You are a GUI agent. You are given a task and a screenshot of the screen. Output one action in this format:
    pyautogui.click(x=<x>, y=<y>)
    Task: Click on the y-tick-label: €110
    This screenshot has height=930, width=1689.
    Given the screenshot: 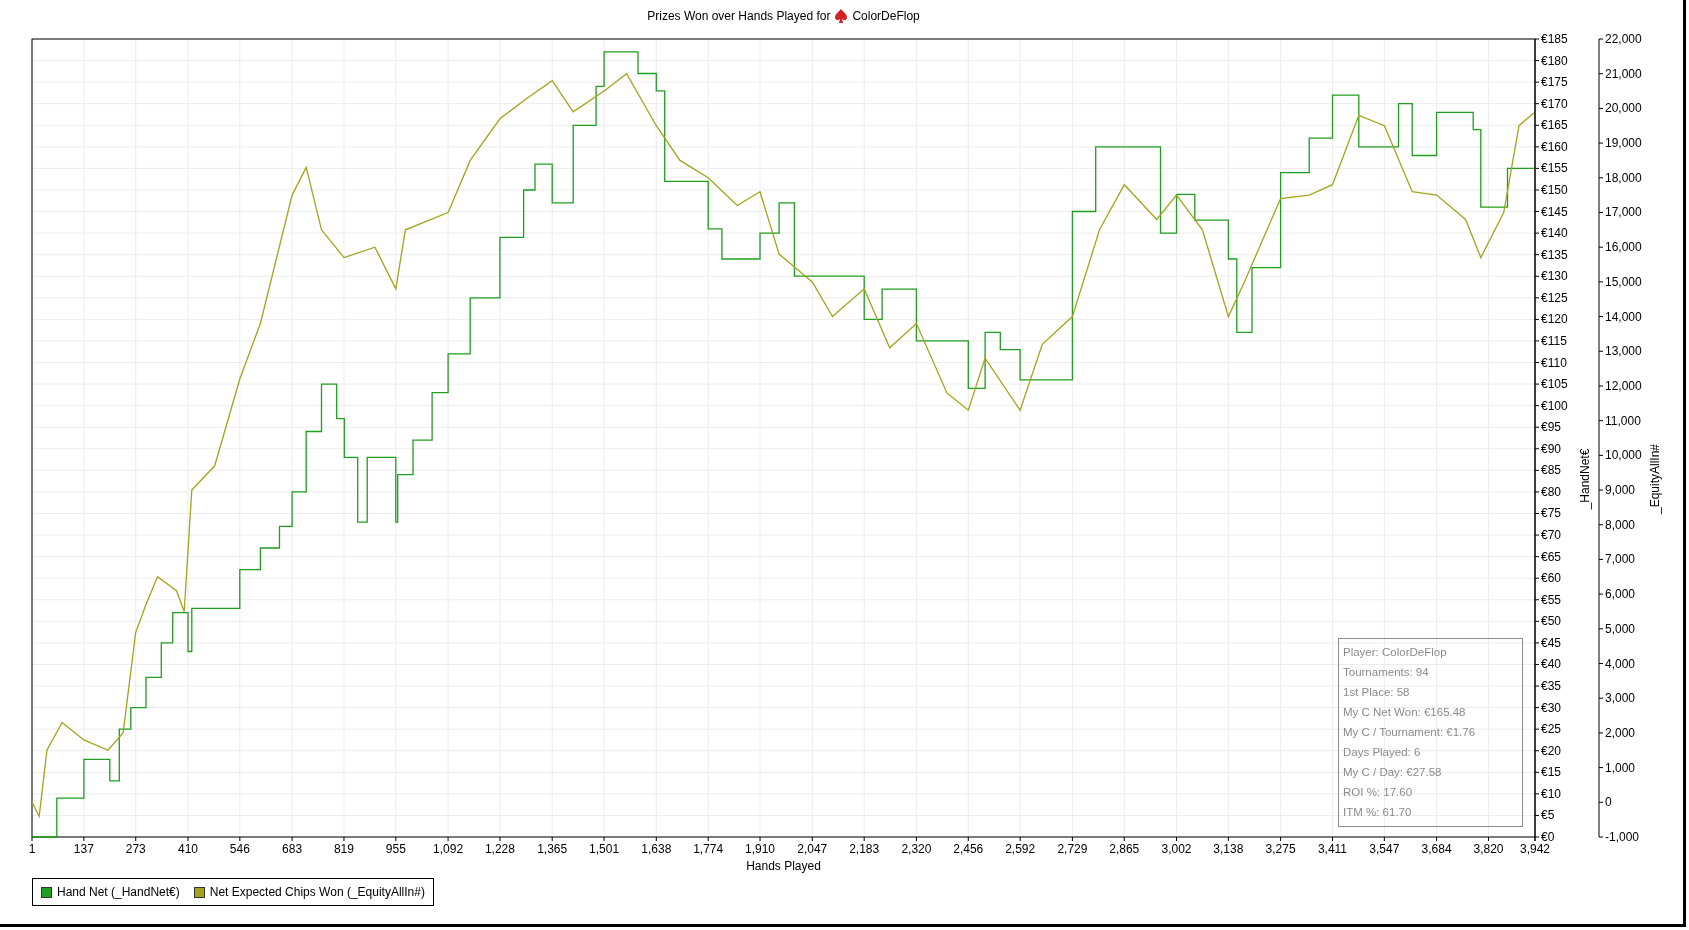 What is the action you would take?
    pyautogui.click(x=1554, y=362)
    